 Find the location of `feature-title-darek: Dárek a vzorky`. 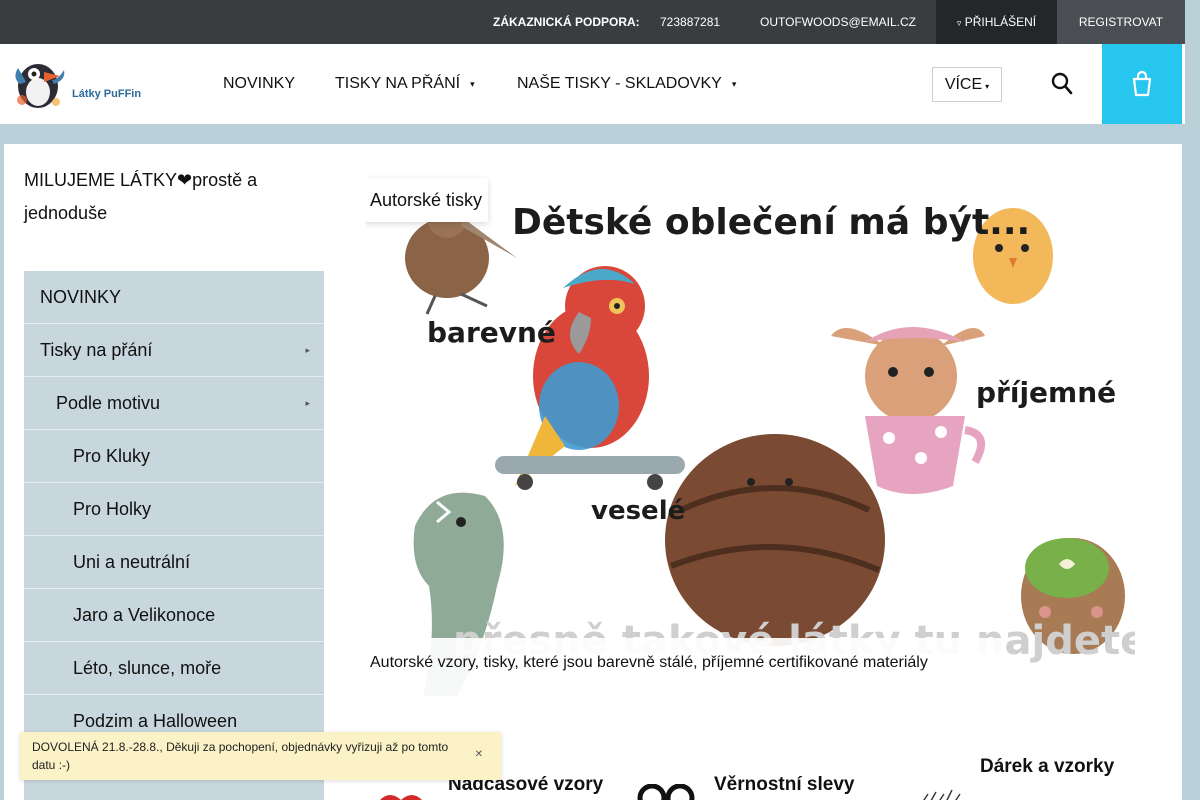

feature-title-darek: Dárek a vzorky is located at coordinates (1047, 766).